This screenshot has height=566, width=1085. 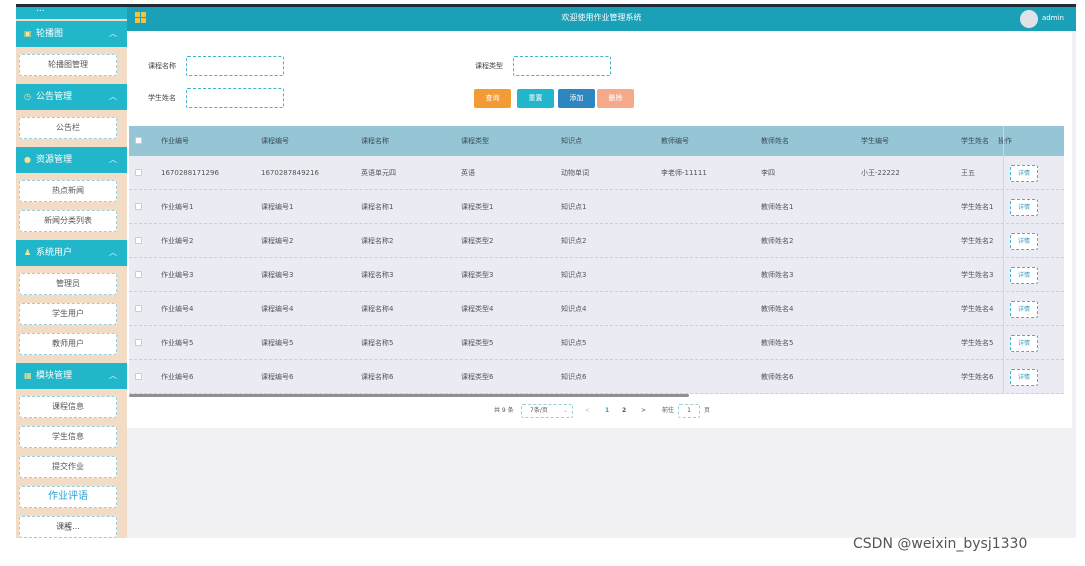 What do you see at coordinates (277, 343) in the screenshot?
I see `cell-course-id: 课程编号5` at bounding box center [277, 343].